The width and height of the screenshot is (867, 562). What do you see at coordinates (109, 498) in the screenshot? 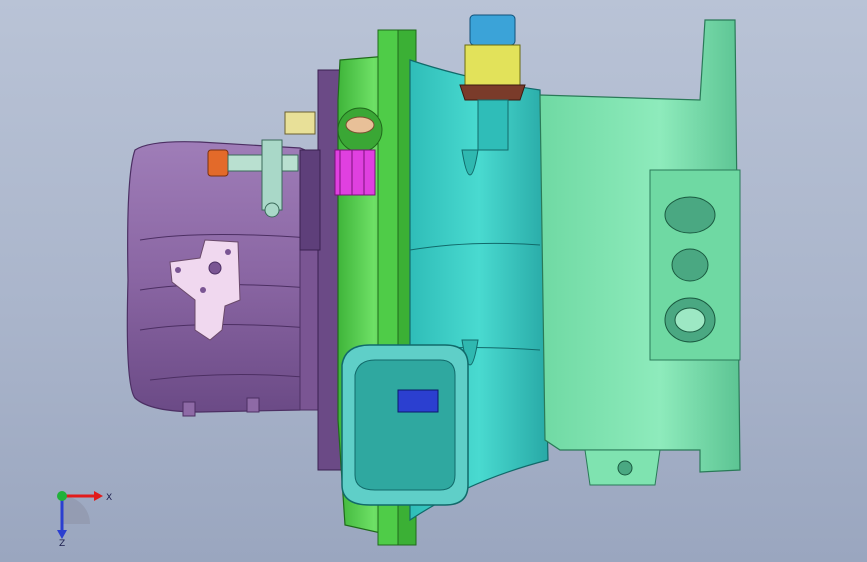
I see `x-axis-label: X` at bounding box center [109, 498].